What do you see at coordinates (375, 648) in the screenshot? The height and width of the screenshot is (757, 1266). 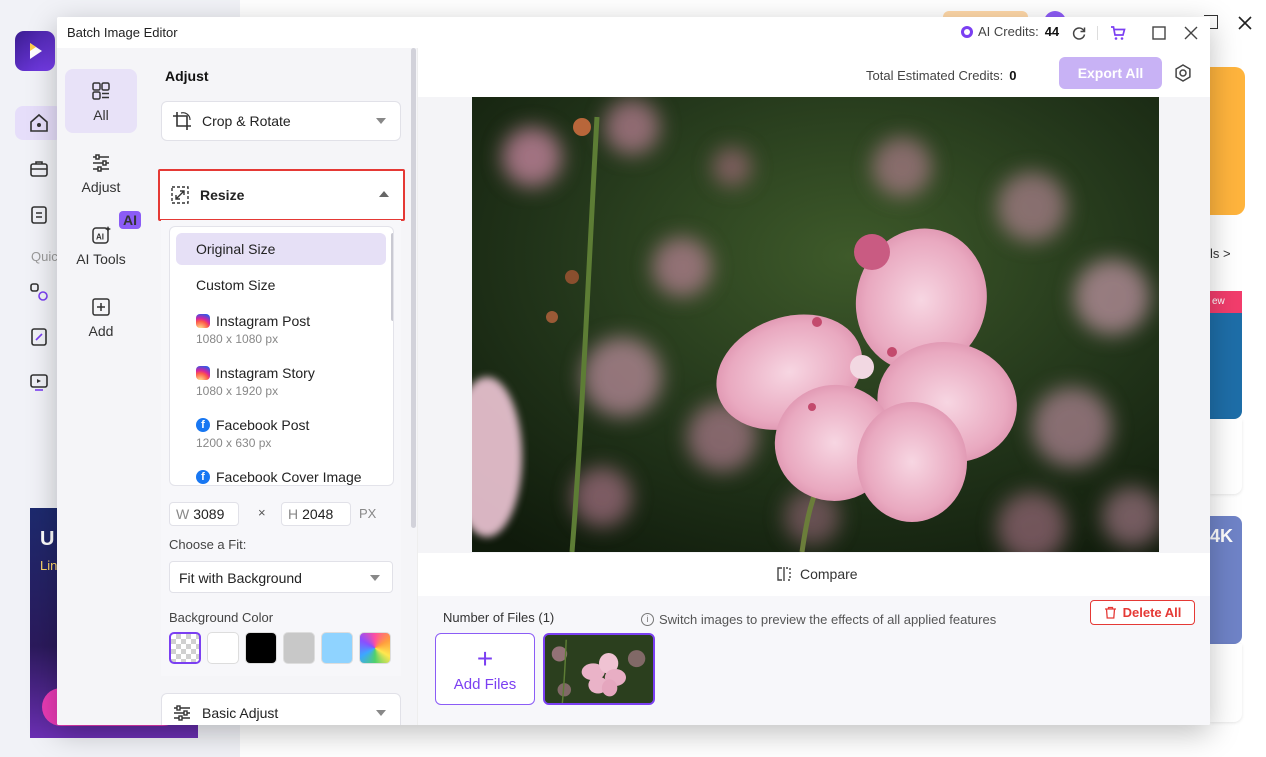 I see `swatch-custom-color` at bounding box center [375, 648].